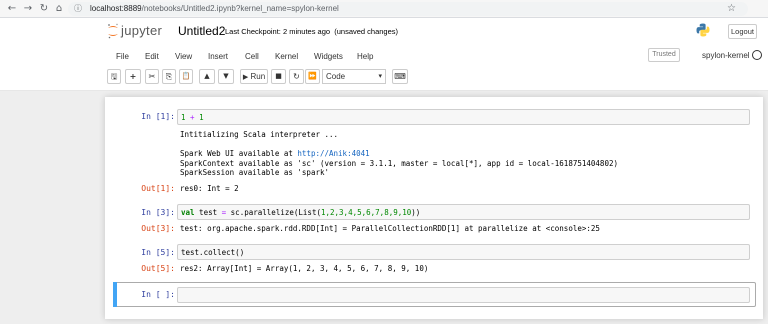  What do you see at coordinates (328, 57) in the screenshot?
I see `menu-widgets: Widgets` at bounding box center [328, 57].